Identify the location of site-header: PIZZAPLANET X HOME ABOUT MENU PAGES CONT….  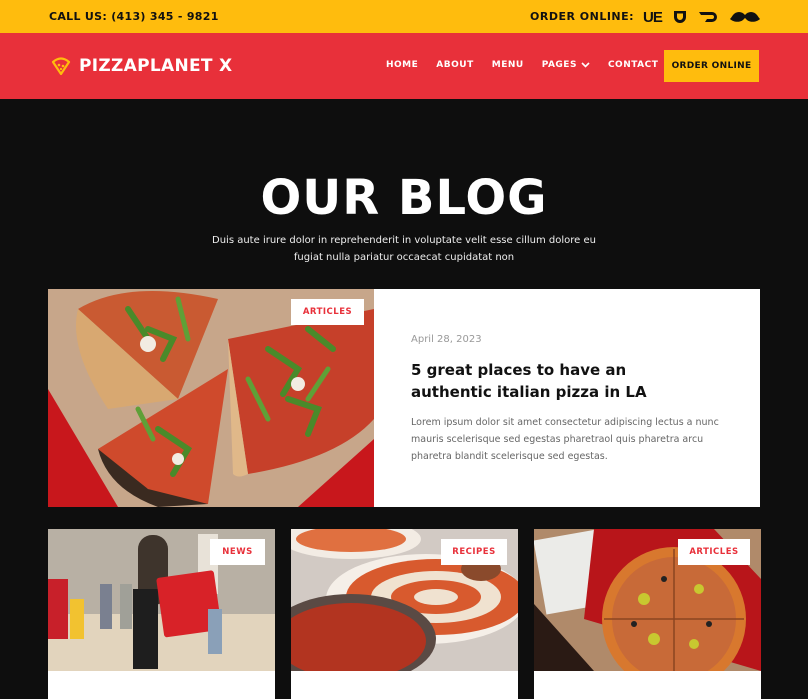
(404, 66).